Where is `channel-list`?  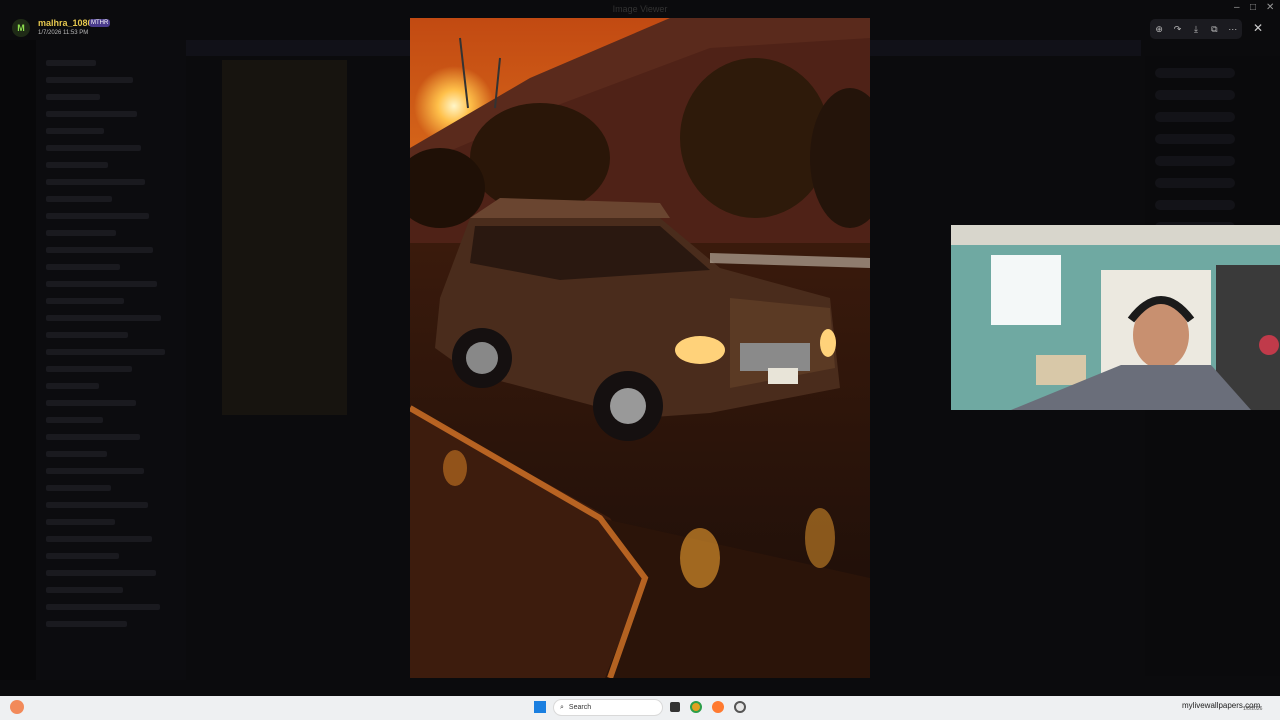
channel-list is located at coordinates (111, 360).